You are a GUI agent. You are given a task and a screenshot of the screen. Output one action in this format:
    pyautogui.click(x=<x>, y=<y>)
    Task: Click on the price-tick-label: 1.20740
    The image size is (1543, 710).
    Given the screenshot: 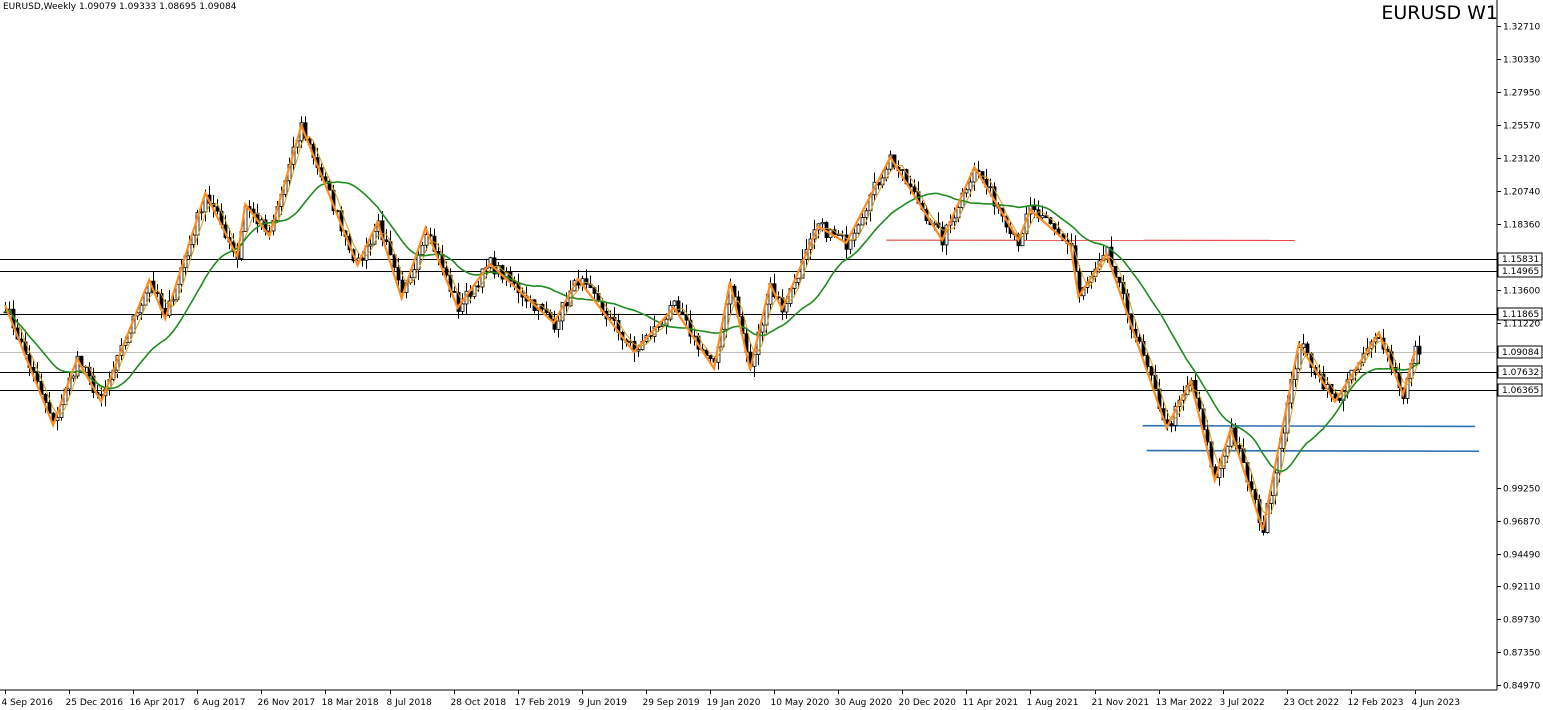 What is the action you would take?
    pyautogui.click(x=1521, y=193)
    